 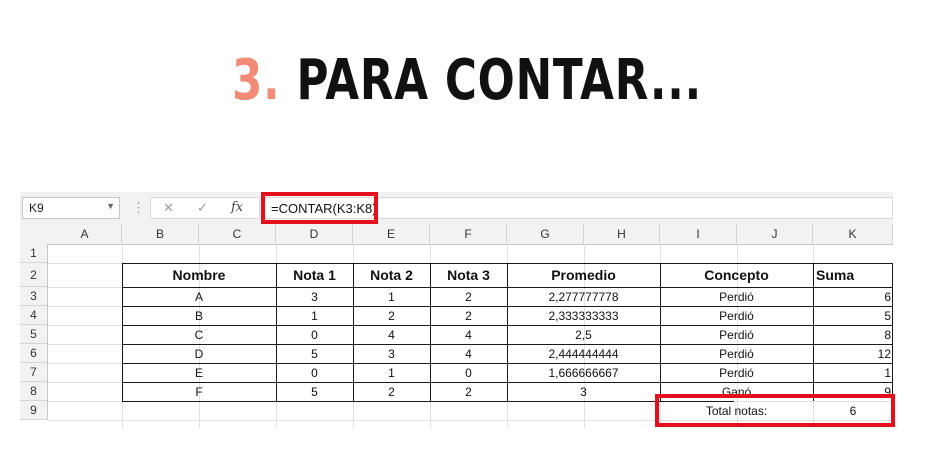 I want to click on column-header-g: G, so click(x=545, y=234).